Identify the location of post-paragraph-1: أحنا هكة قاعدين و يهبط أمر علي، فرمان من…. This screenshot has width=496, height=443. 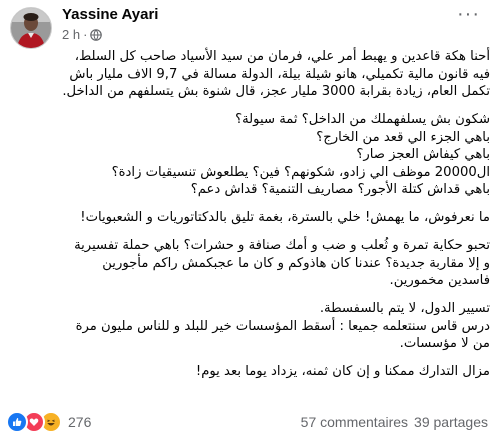
(249, 74).